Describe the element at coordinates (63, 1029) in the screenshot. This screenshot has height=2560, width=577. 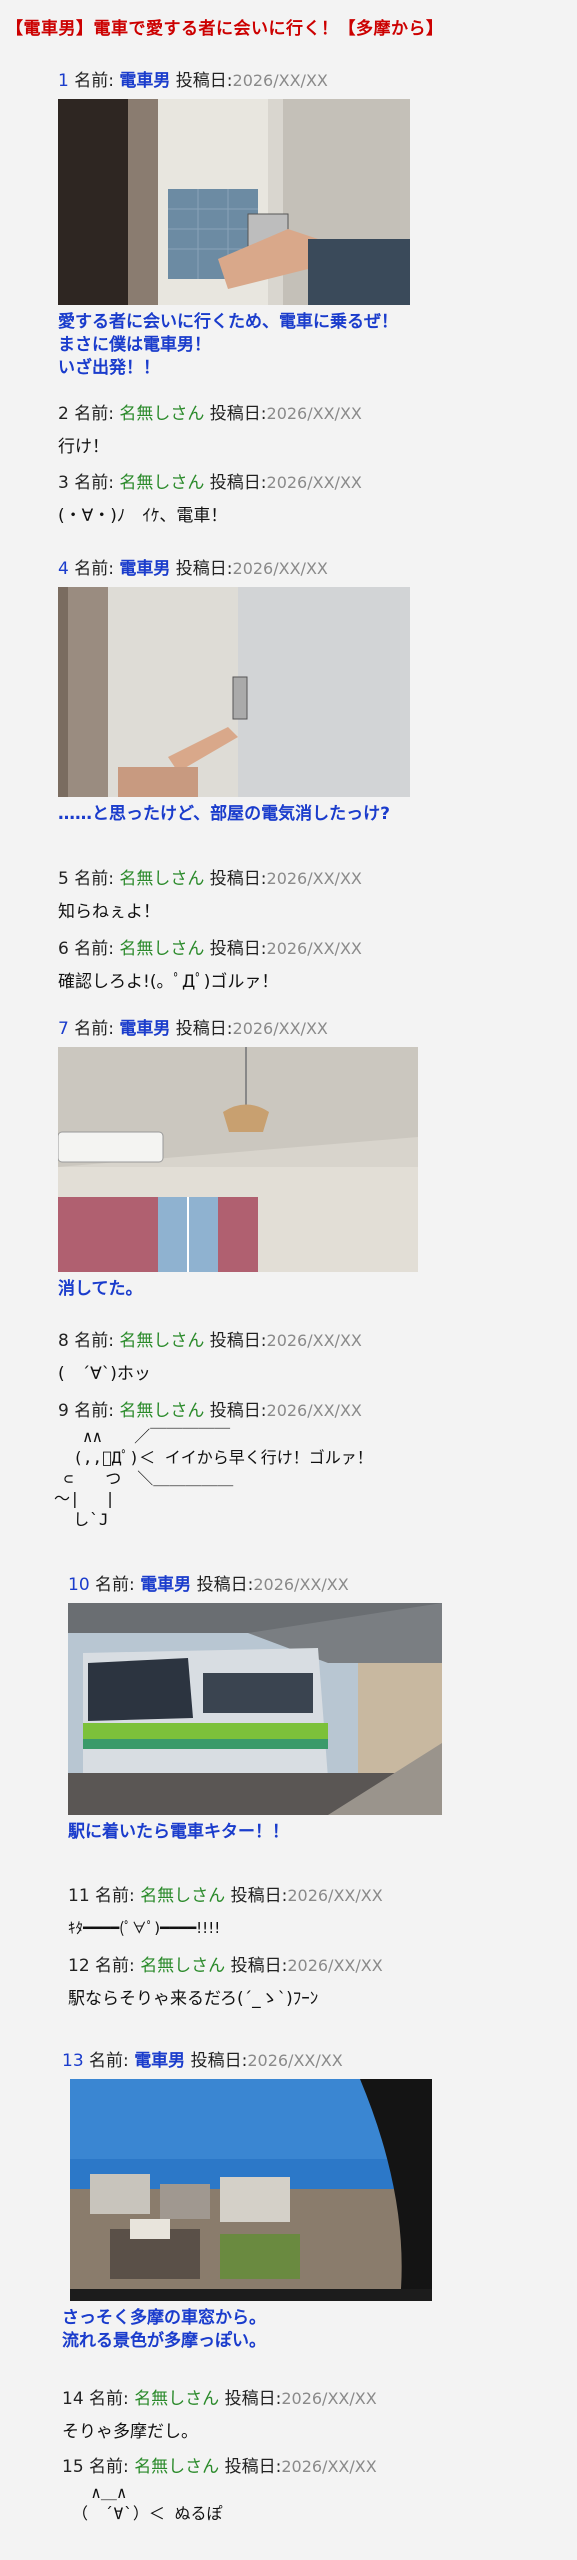
I see `post-number: 7` at that location.